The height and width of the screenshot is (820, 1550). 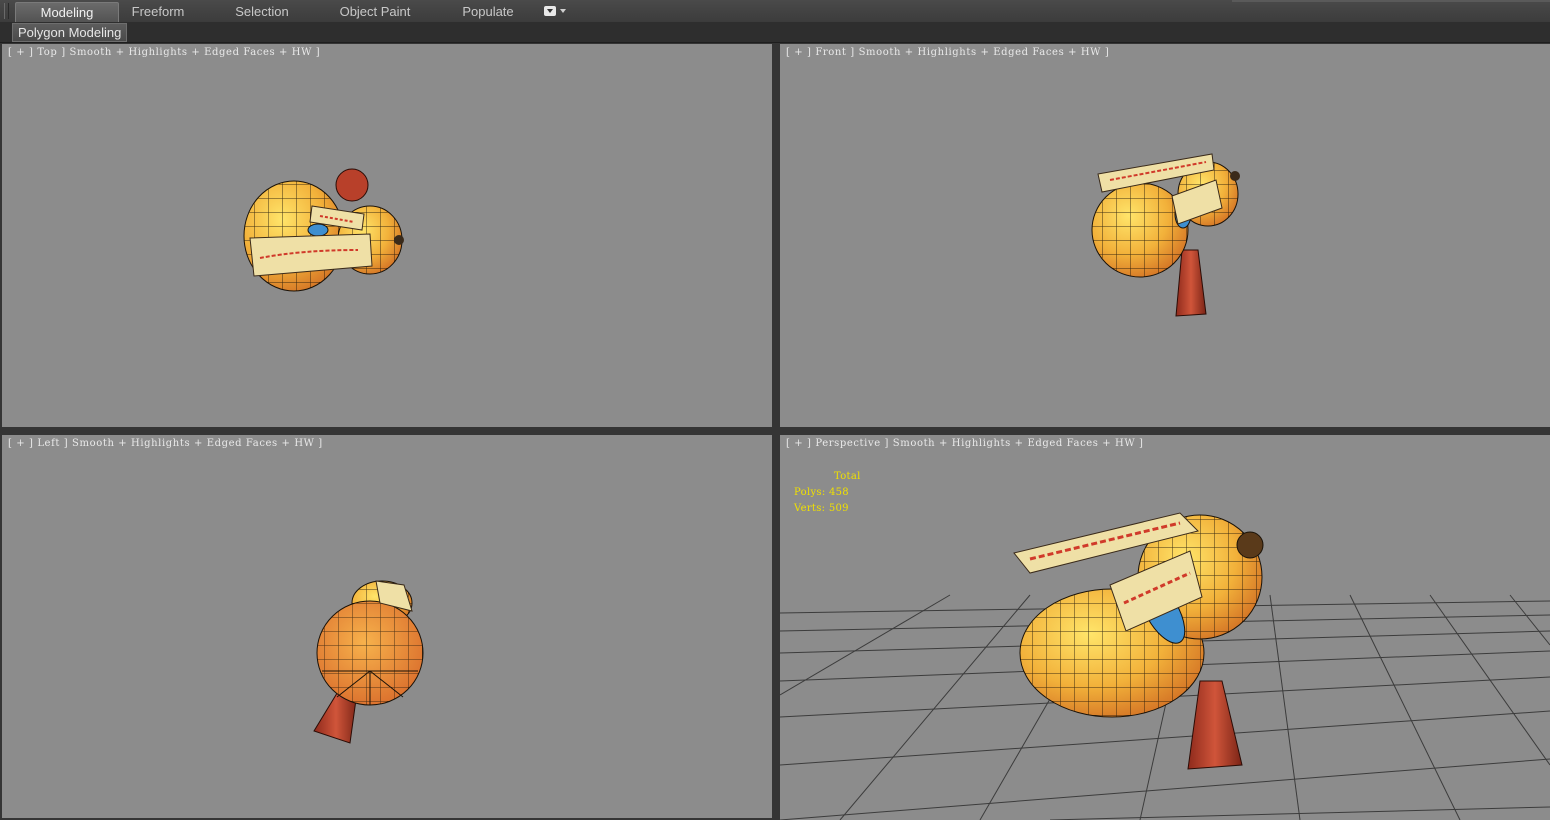 What do you see at coordinates (6, 11) in the screenshot?
I see `ribbon-grip` at bounding box center [6, 11].